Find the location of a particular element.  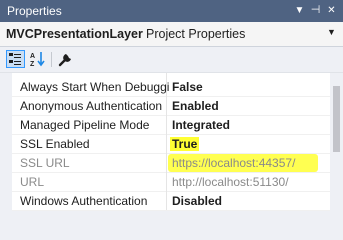

column-divider is located at coordinates (166, 141).